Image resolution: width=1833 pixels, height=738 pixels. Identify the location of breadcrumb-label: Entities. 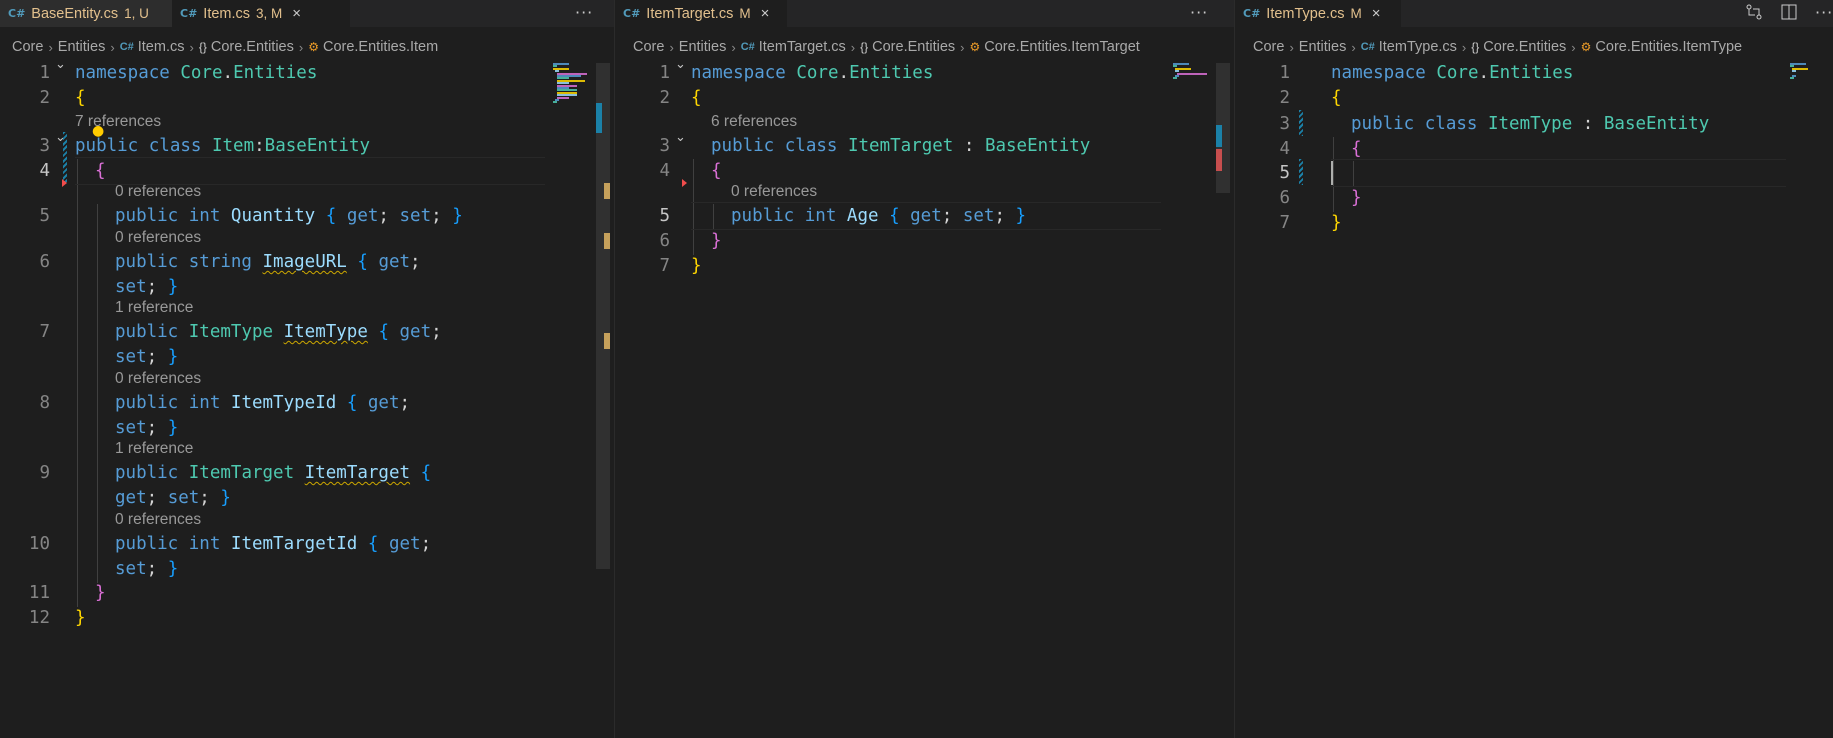
(702, 47).